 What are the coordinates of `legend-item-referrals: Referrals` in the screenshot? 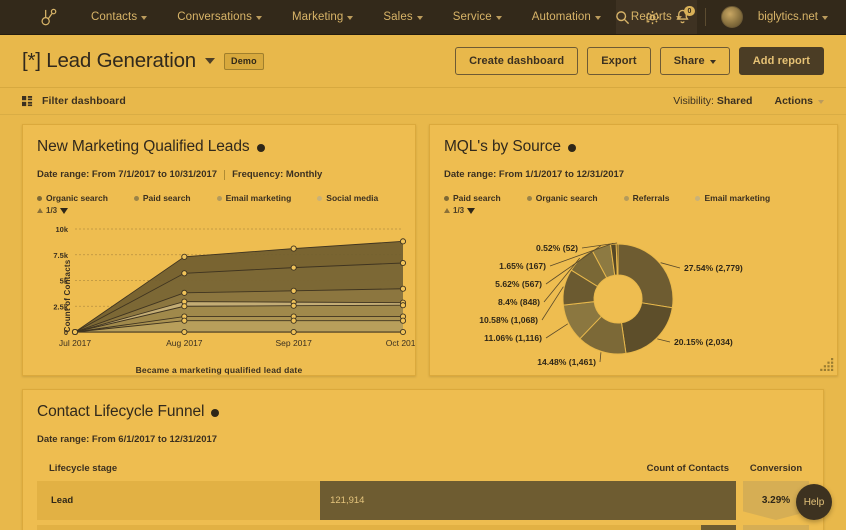 It's located at (646, 198).